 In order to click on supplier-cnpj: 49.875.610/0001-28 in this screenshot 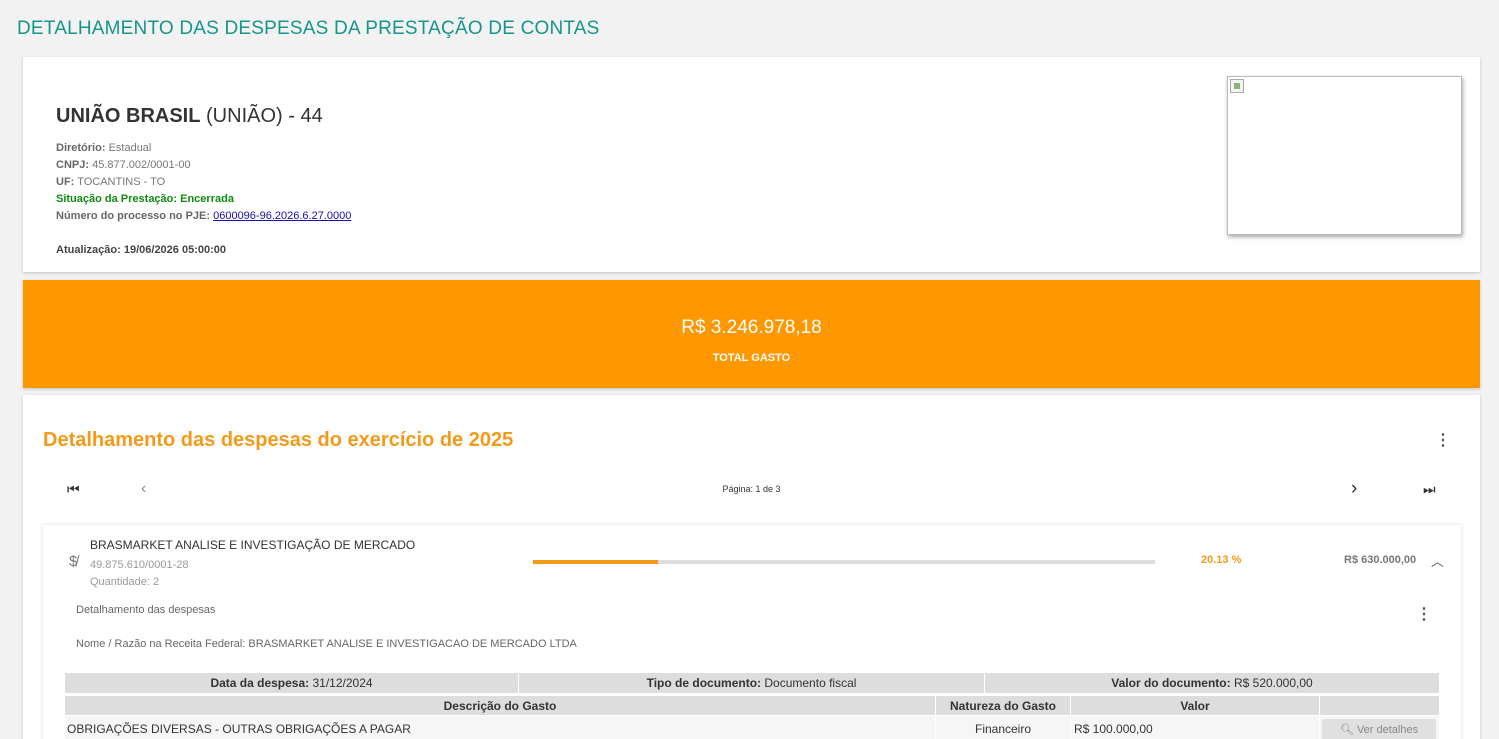, I will do `click(139, 565)`.